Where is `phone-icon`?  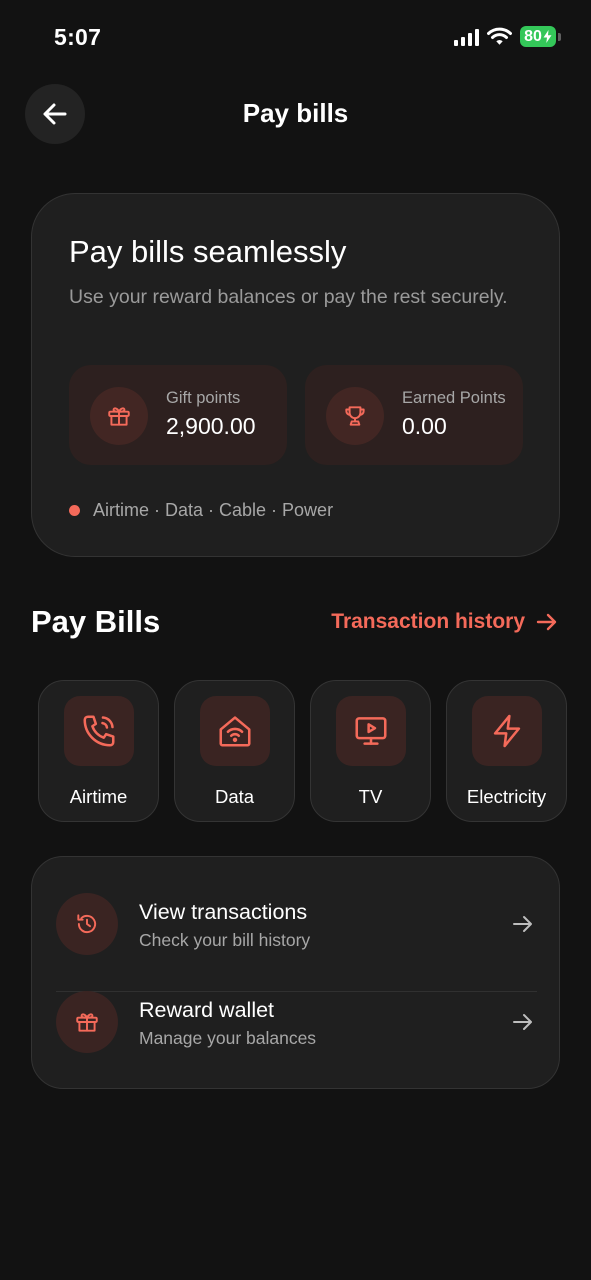 phone-icon is located at coordinates (99, 731).